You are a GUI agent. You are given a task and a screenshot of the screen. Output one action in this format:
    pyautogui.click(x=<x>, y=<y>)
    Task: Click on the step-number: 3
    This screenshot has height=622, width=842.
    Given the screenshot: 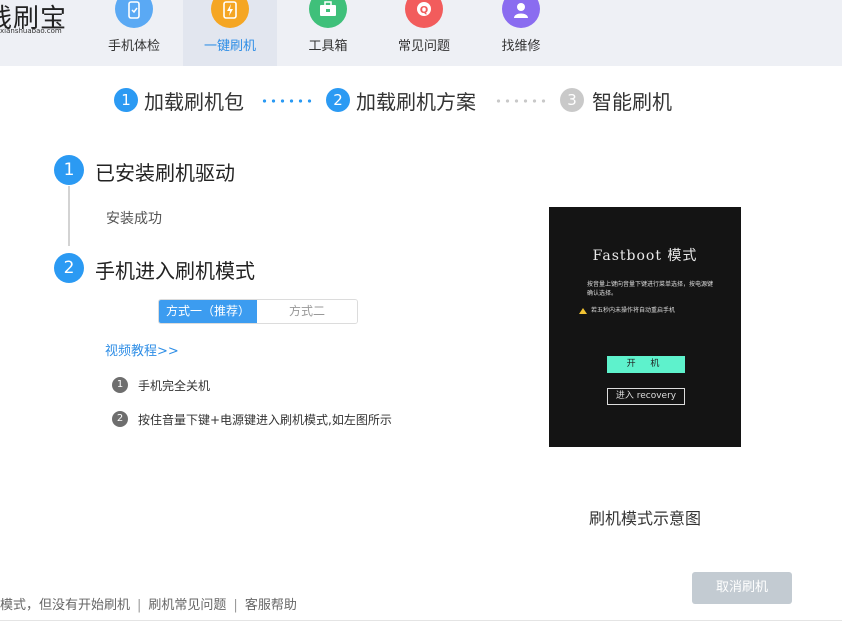 What is the action you would take?
    pyautogui.click(x=572, y=100)
    